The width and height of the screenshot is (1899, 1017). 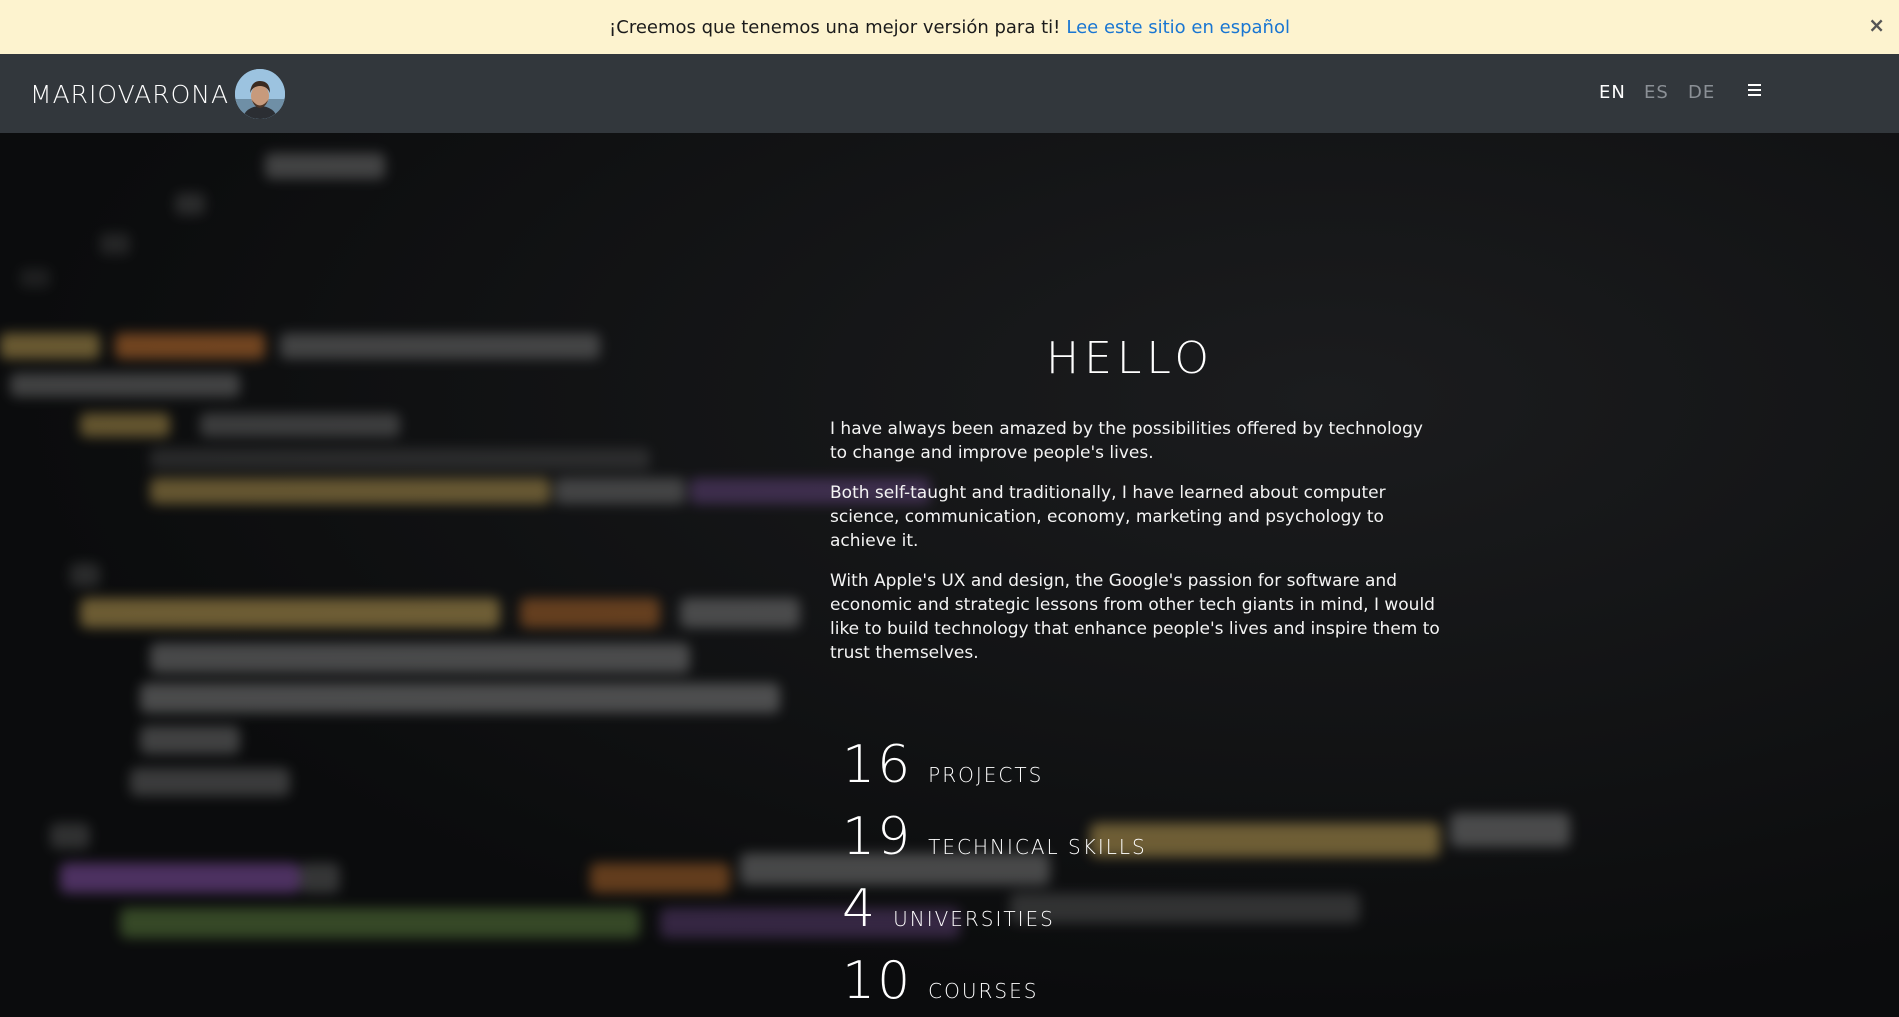 I want to click on stat-universities: 4 UNIVERSITIES, so click(x=948, y=909).